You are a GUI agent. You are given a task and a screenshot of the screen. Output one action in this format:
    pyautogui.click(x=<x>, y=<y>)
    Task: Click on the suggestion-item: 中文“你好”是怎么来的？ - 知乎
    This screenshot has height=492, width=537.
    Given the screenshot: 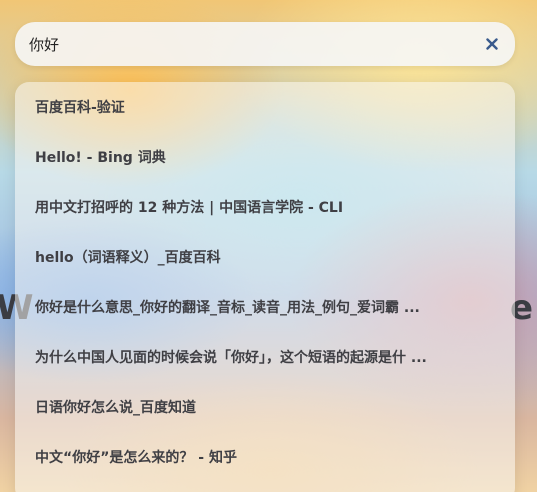 What is the action you would take?
    pyautogui.click(x=265, y=457)
    